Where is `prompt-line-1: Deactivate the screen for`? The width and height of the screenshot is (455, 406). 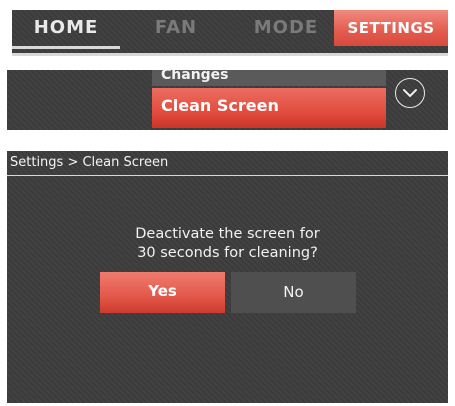
prompt-line-1: Deactivate the screen for is located at coordinates (227, 234).